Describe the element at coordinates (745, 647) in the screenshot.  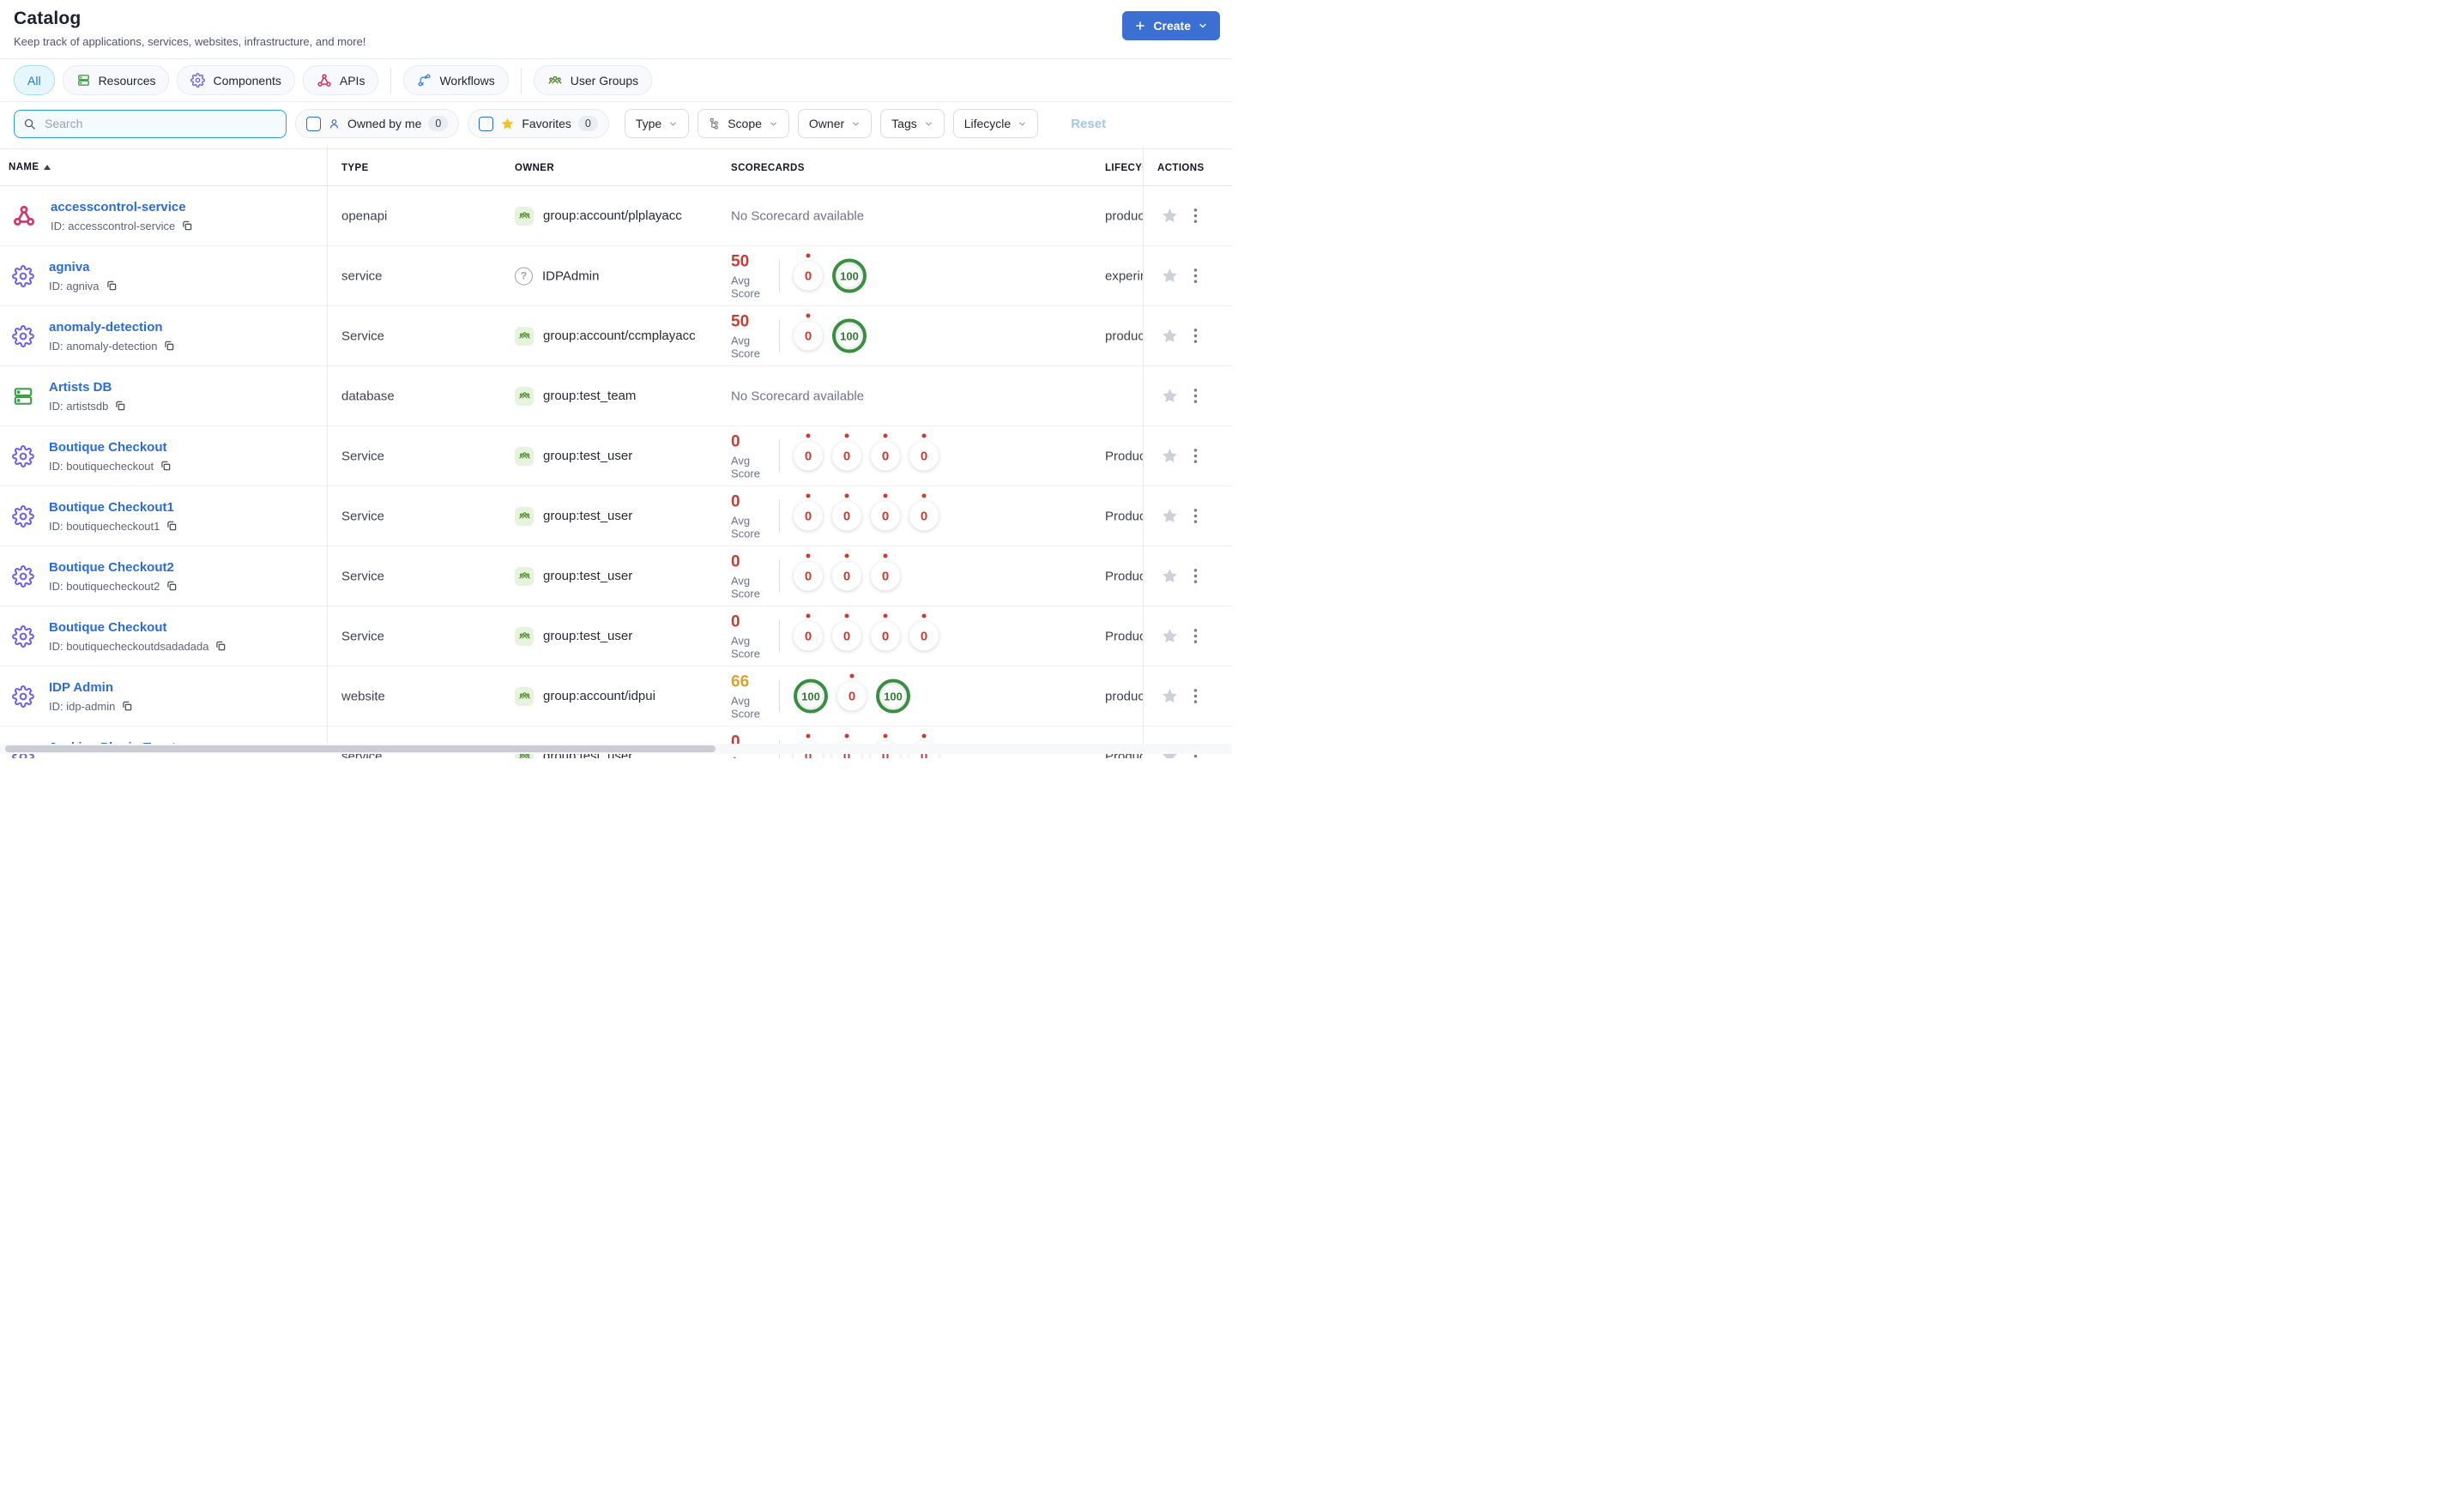
I see `avg-score-label: Avg Score` at that location.